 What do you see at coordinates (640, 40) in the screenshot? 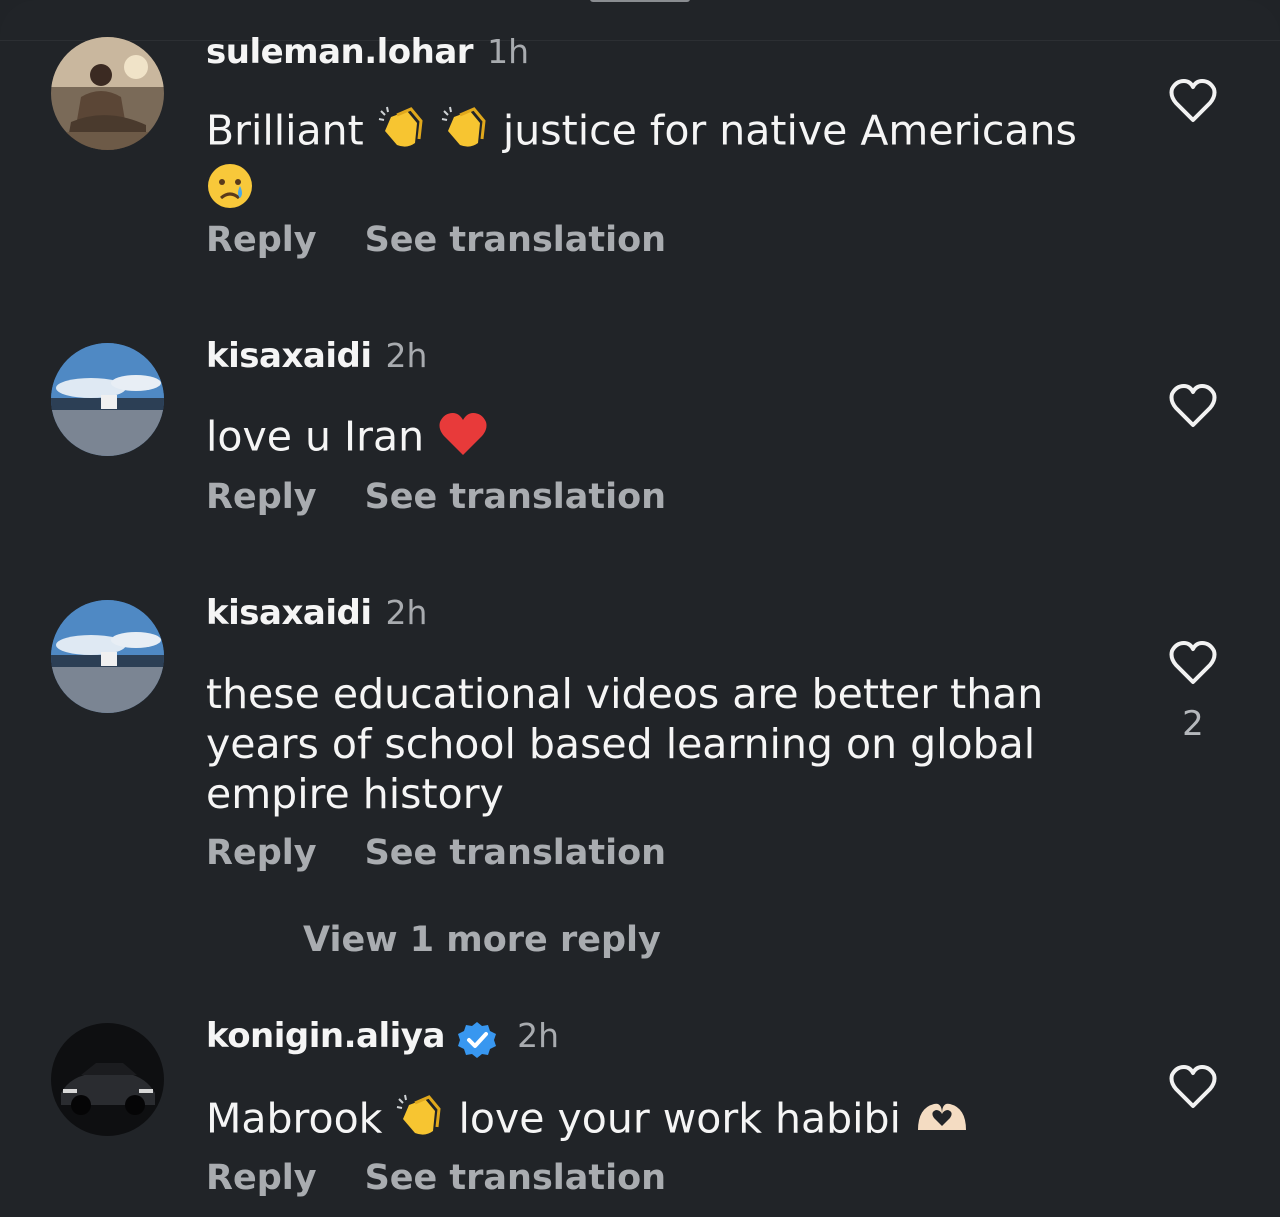
I see `divider` at bounding box center [640, 40].